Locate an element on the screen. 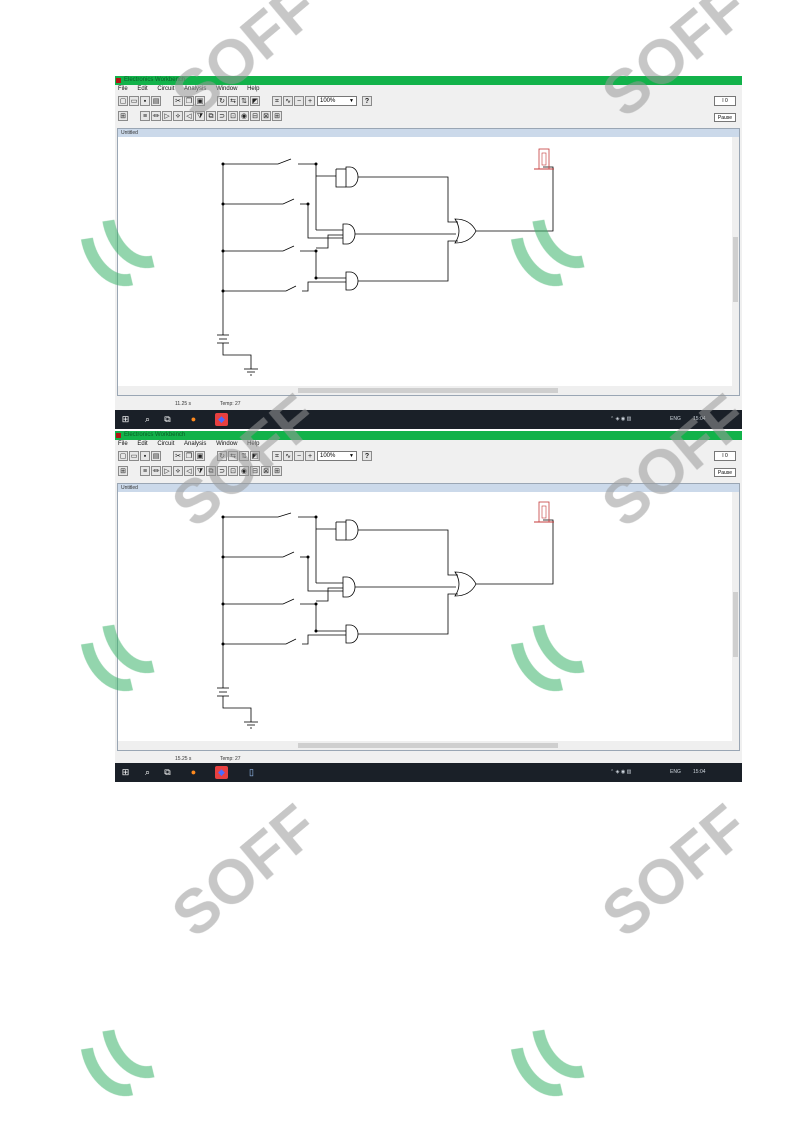 Image resolution: width=800 pixels, height=1131 pixels. app-icon is located at coordinates (118, 435).